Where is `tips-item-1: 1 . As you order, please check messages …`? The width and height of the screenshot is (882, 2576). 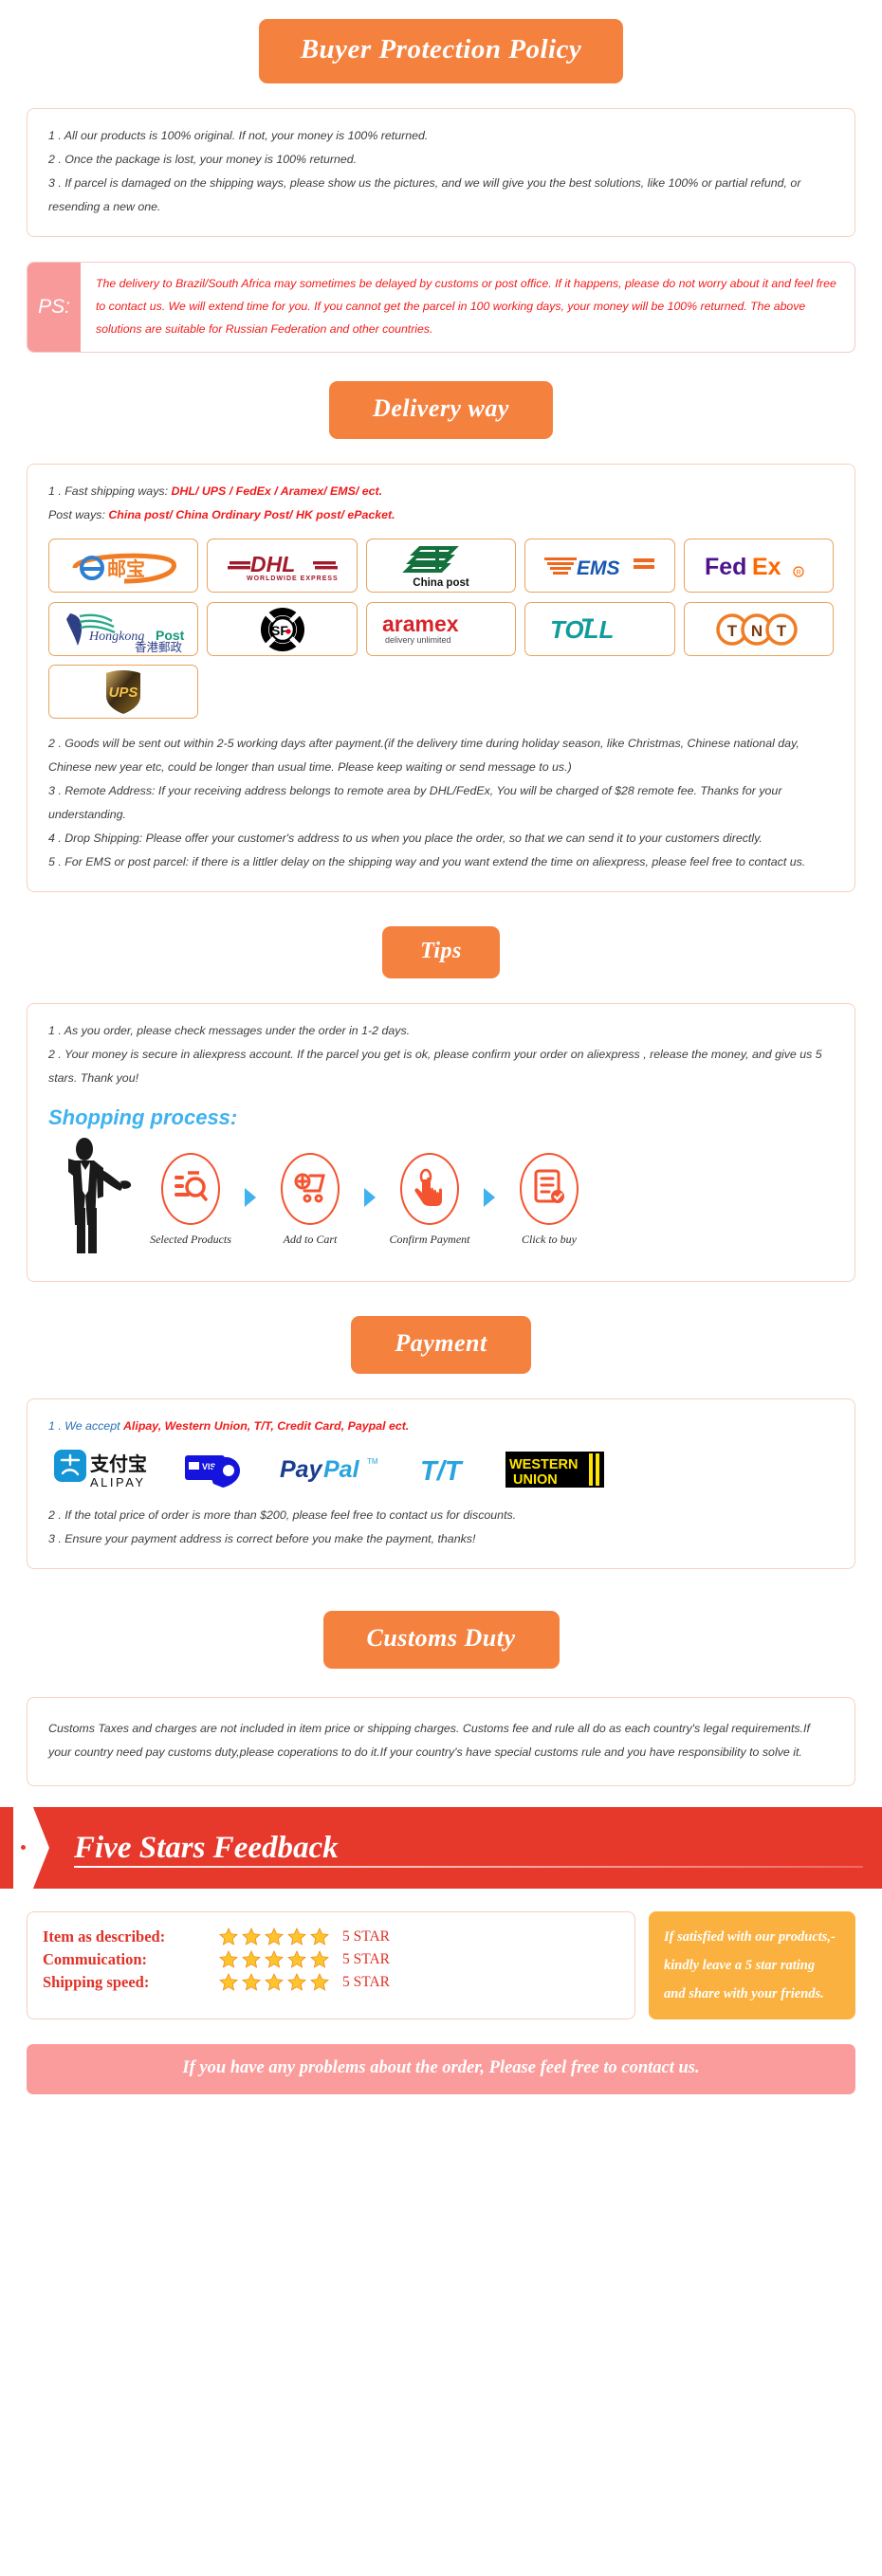 tips-item-1: 1 . As you order, please check messages … is located at coordinates (229, 1030).